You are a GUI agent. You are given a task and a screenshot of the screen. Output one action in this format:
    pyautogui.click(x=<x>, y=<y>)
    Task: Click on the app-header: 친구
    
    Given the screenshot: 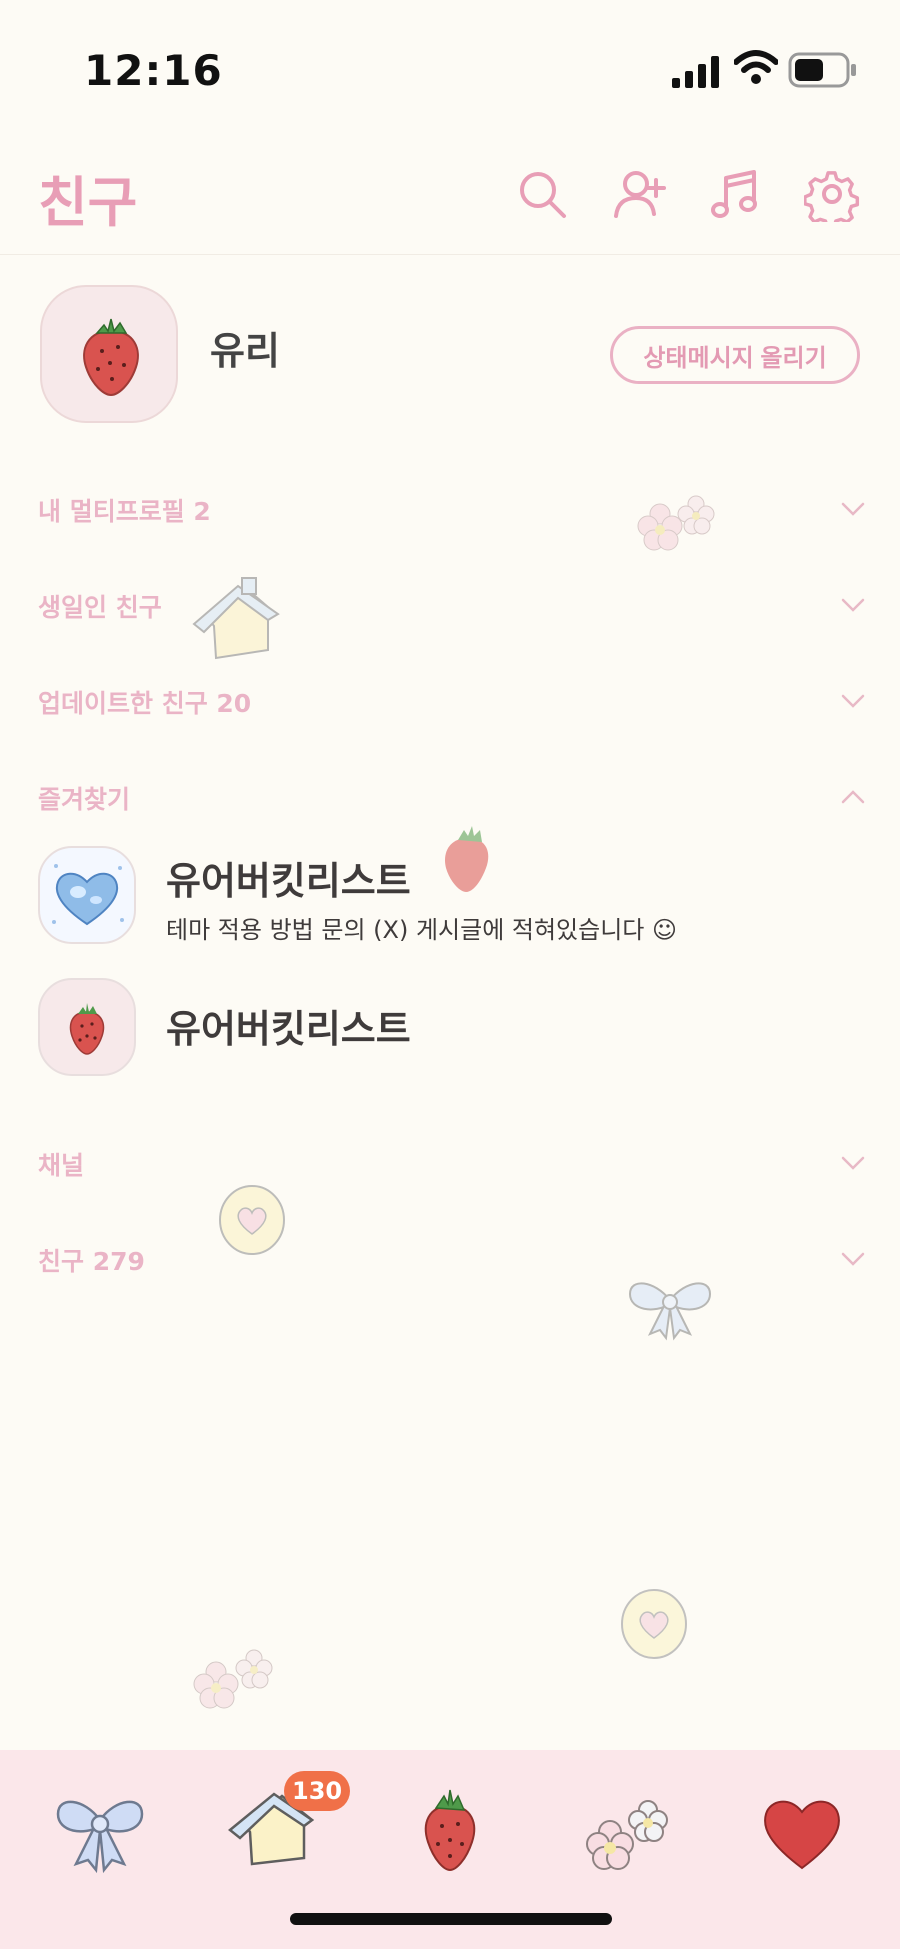 What is the action you would take?
    pyautogui.click(x=450, y=202)
    